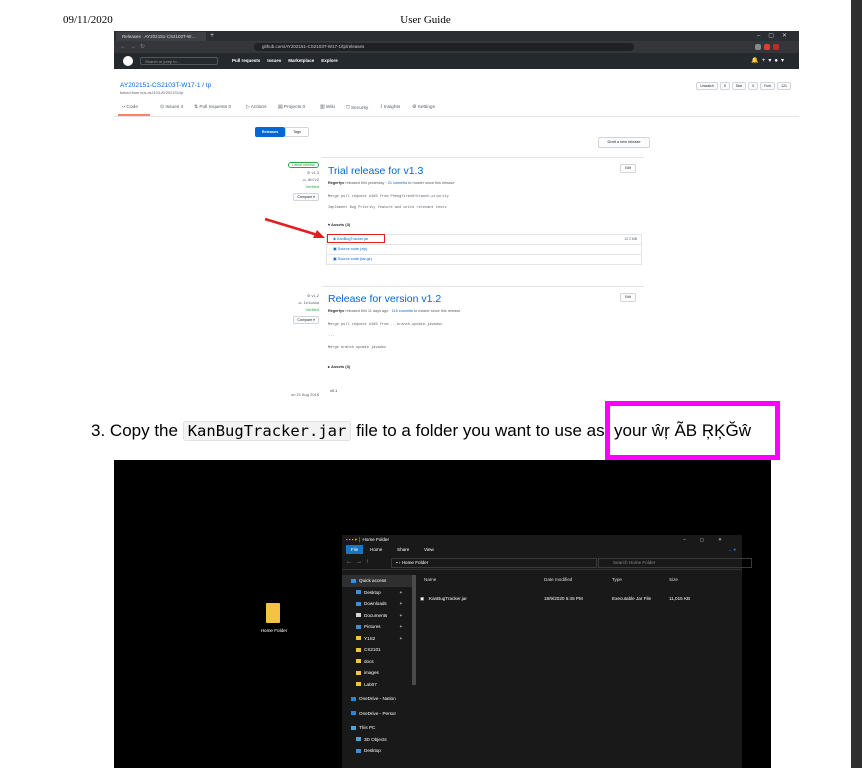  What do you see at coordinates (384, 299) in the screenshot?
I see `release2-title: Release for version v1.2` at bounding box center [384, 299].